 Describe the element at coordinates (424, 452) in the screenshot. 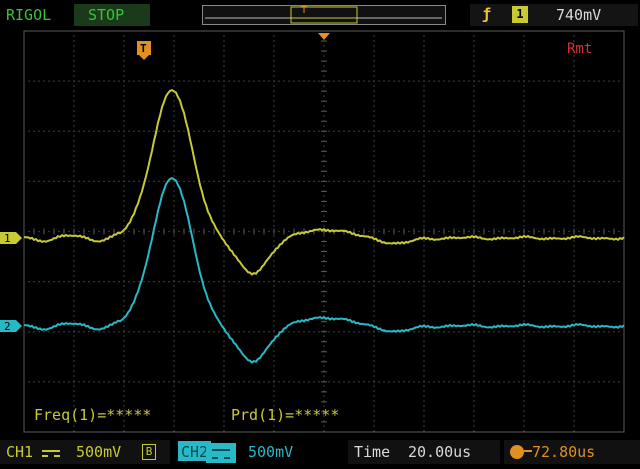

I see `timebase-settings: Time 20.00us` at that location.